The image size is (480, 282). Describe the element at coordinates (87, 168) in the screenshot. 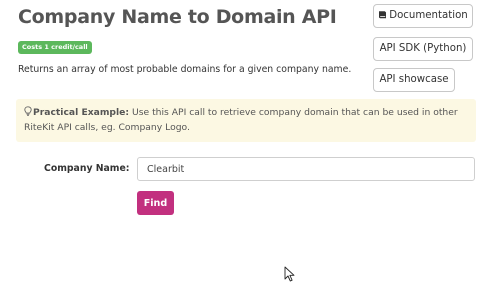

I see `company-name-label: Company Name:` at that location.